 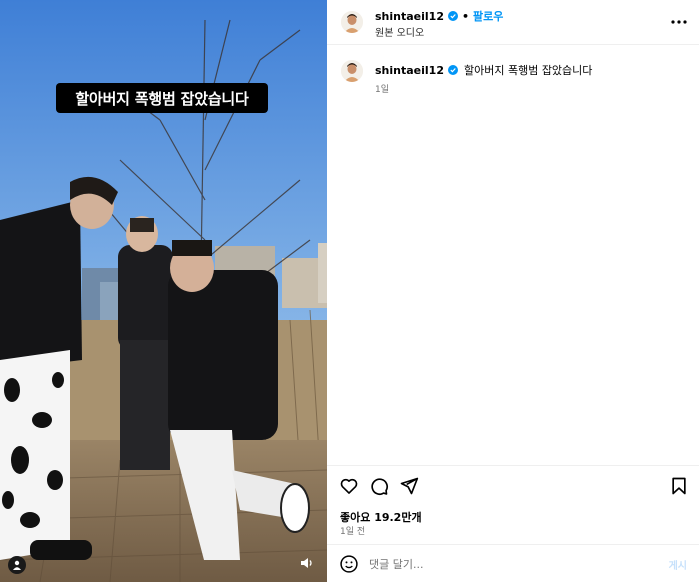 I want to click on user-icon, so click(x=17, y=565).